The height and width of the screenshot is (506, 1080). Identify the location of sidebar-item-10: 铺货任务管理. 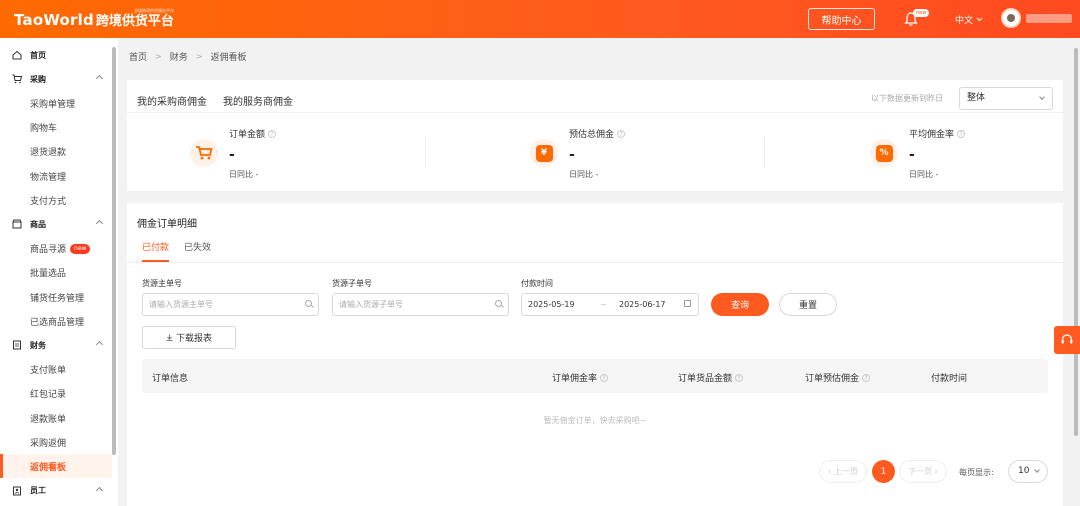
(56, 297).